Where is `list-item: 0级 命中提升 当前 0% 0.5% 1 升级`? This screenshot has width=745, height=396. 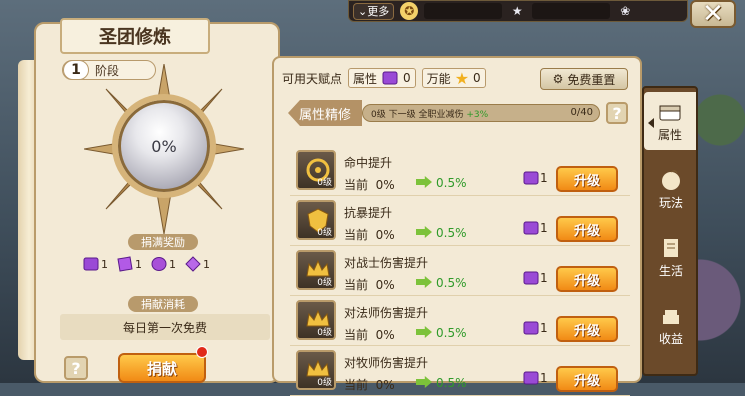 list-item: 0级 命中提升 当前 0% 0.5% 1 升级 is located at coordinates (460, 171).